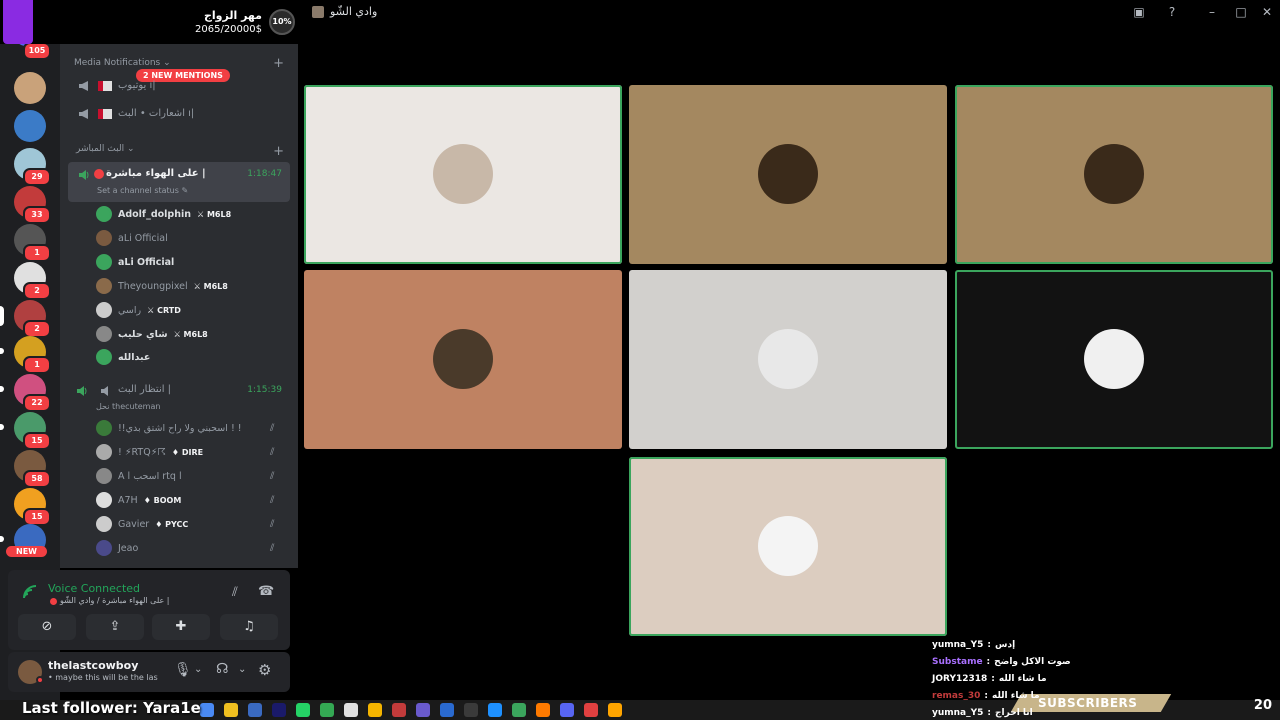 This screenshot has width=1280, height=720. What do you see at coordinates (214, 214) in the screenshot?
I see `role-tag: ⚔ M6L8` at bounding box center [214, 214].